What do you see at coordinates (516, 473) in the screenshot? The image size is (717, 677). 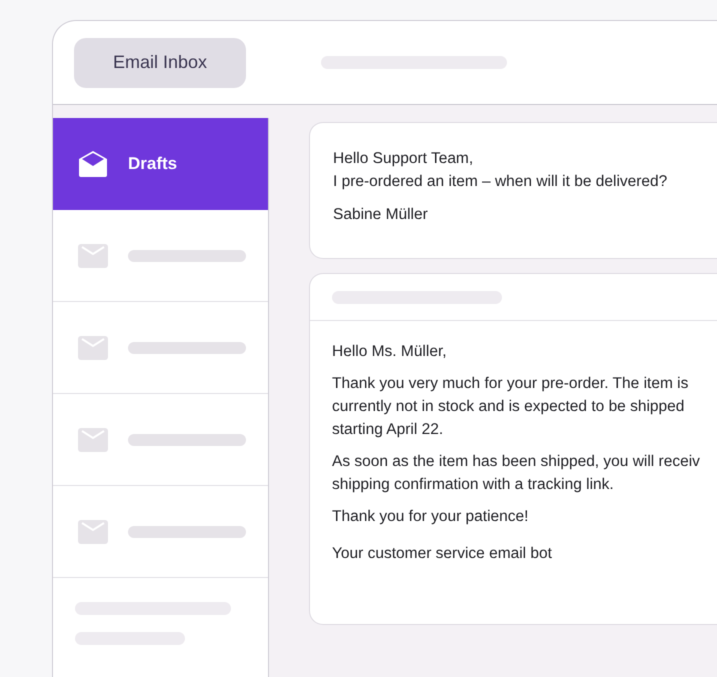 I see `message-paragraph: As soon as the item has been shipped, you will receiv shipping confirmation with a tracking link.` at bounding box center [516, 473].